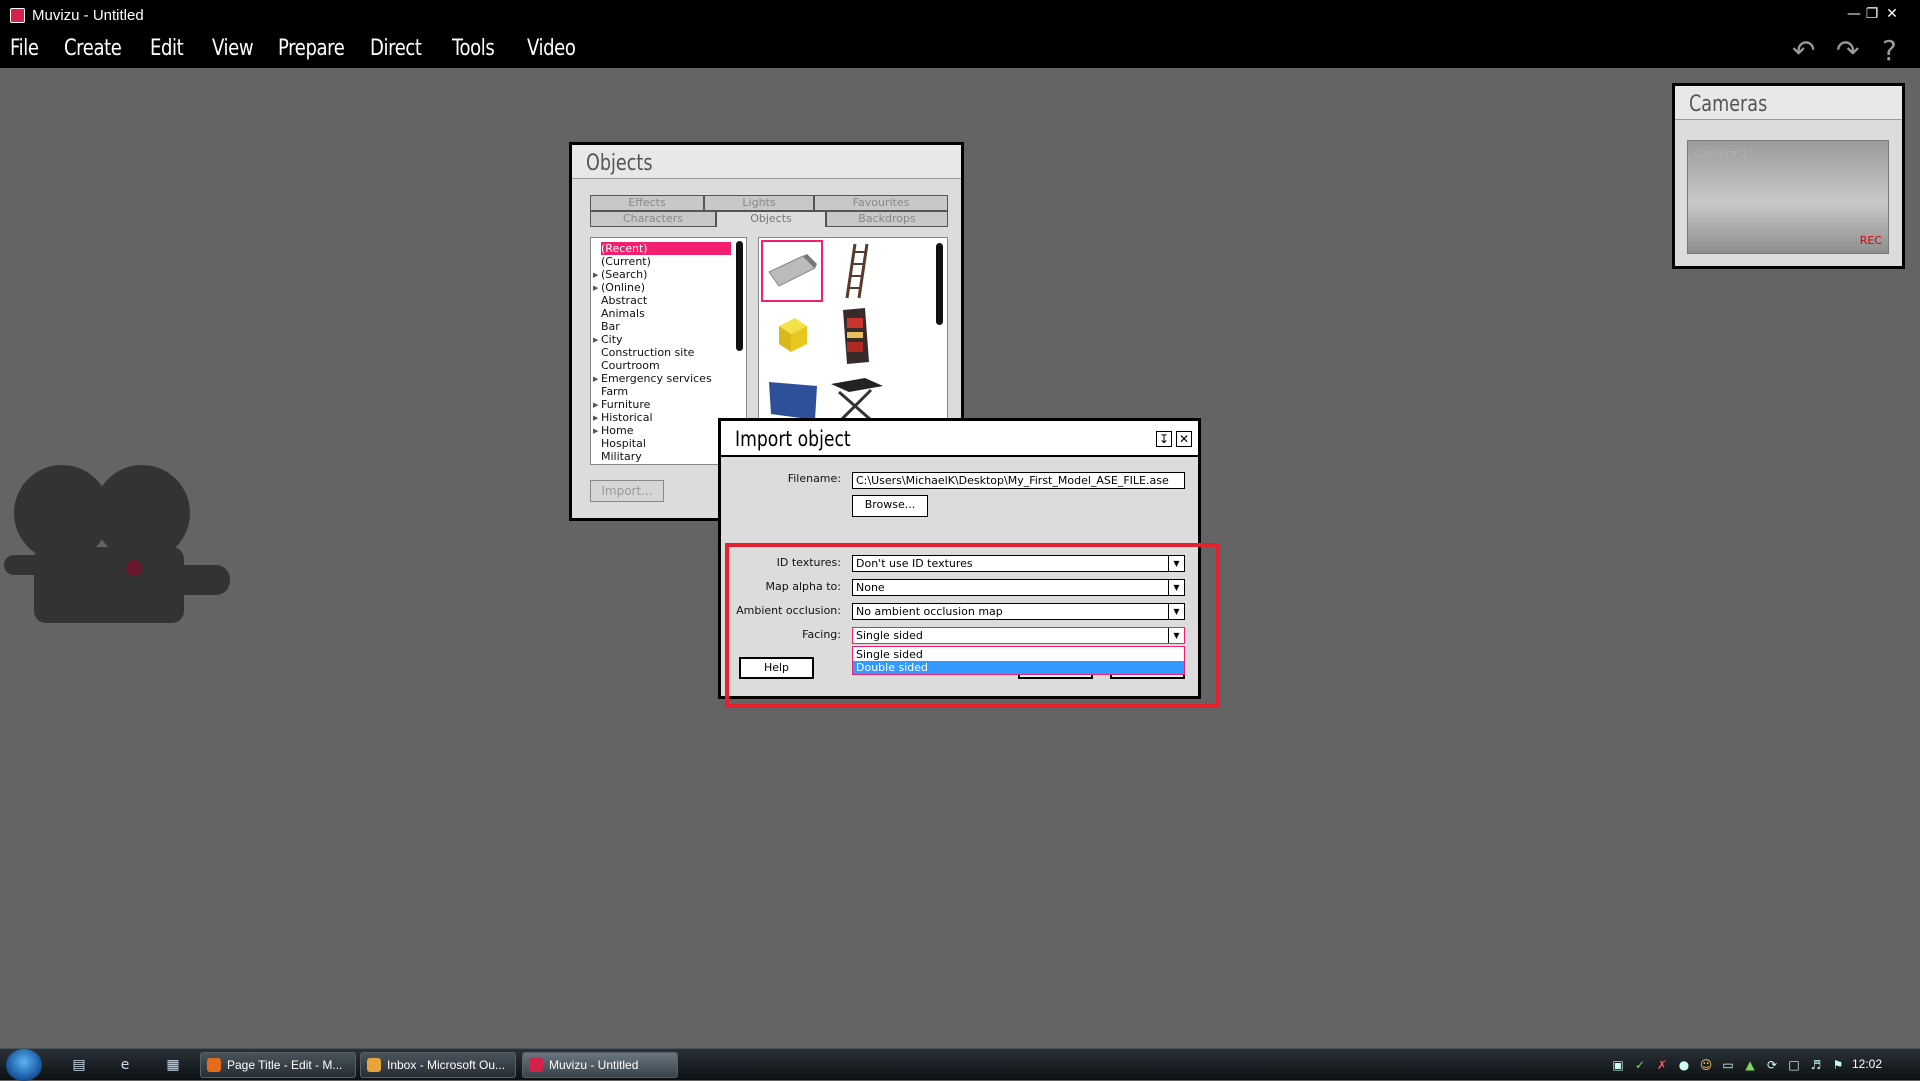  Describe the element at coordinates (93, 48) in the screenshot. I see `menu-create: Create` at that location.